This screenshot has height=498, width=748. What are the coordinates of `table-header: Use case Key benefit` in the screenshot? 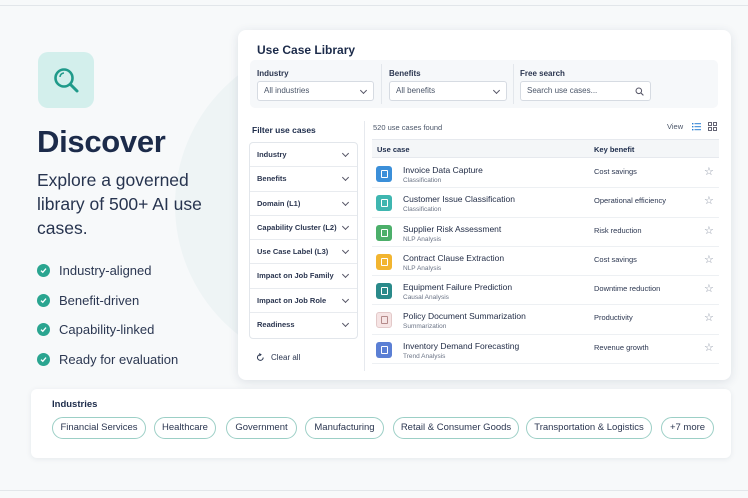 It's located at (545, 148).